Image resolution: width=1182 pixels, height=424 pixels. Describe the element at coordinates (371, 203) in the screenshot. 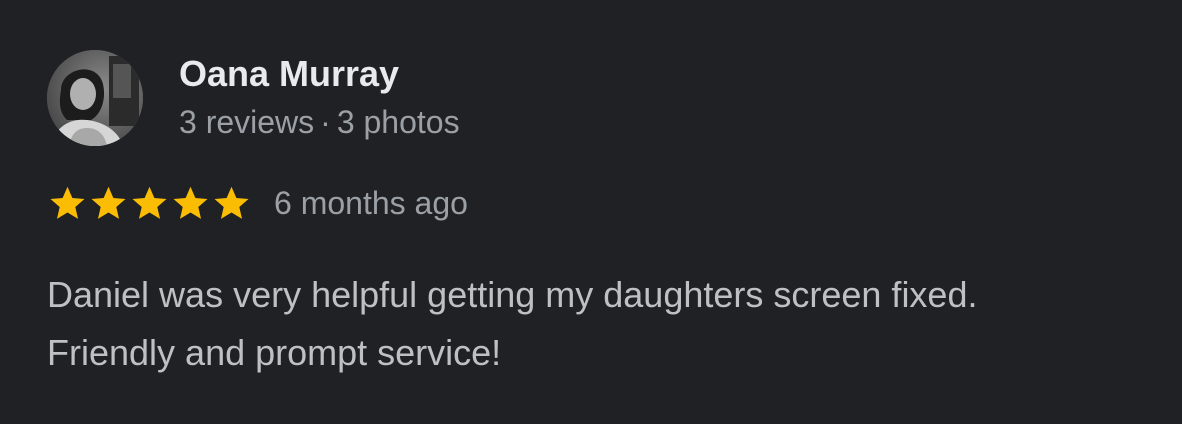

I see `review-age: 6 months ago` at that location.